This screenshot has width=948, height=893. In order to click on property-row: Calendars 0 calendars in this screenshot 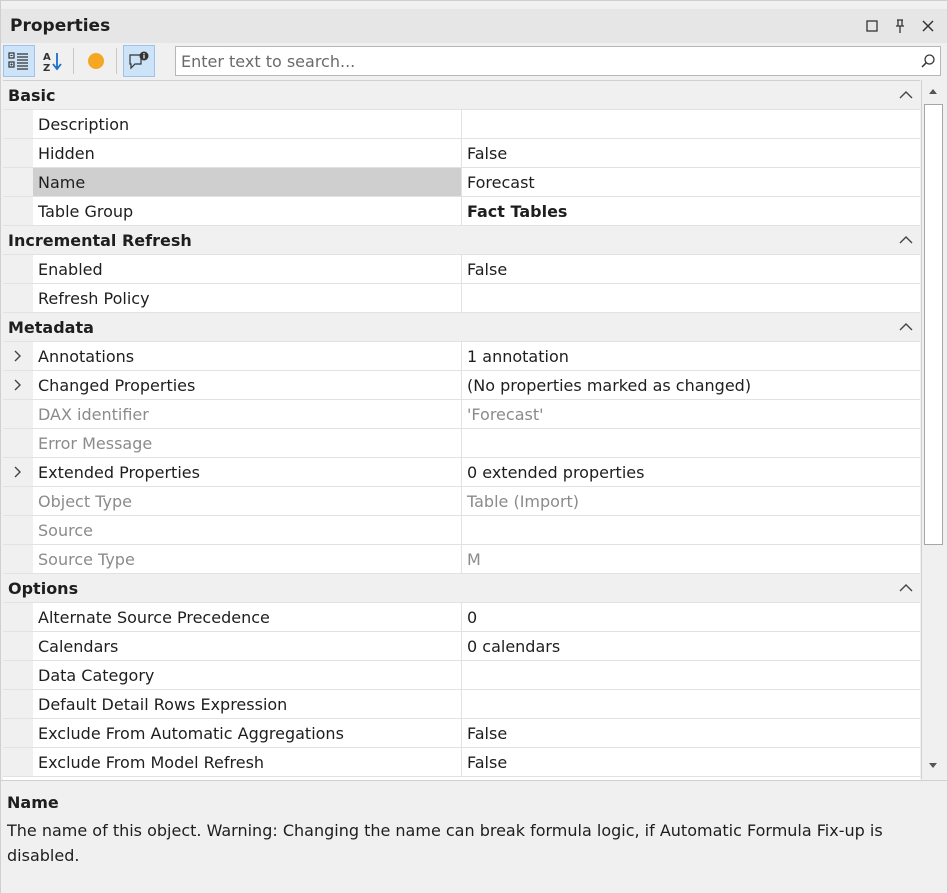, I will do `click(461, 646)`.